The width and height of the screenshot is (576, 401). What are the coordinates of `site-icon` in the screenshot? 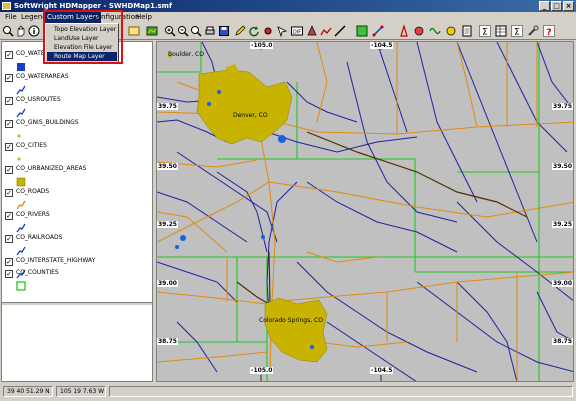 It's located at (312, 31).